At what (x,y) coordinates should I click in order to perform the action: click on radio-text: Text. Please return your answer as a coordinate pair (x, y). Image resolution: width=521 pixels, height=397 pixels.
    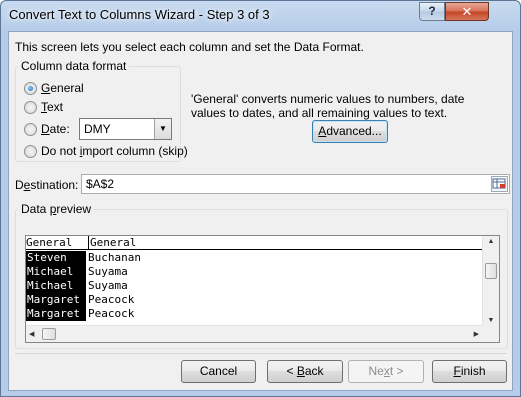
    Looking at the image, I should click on (43, 107).